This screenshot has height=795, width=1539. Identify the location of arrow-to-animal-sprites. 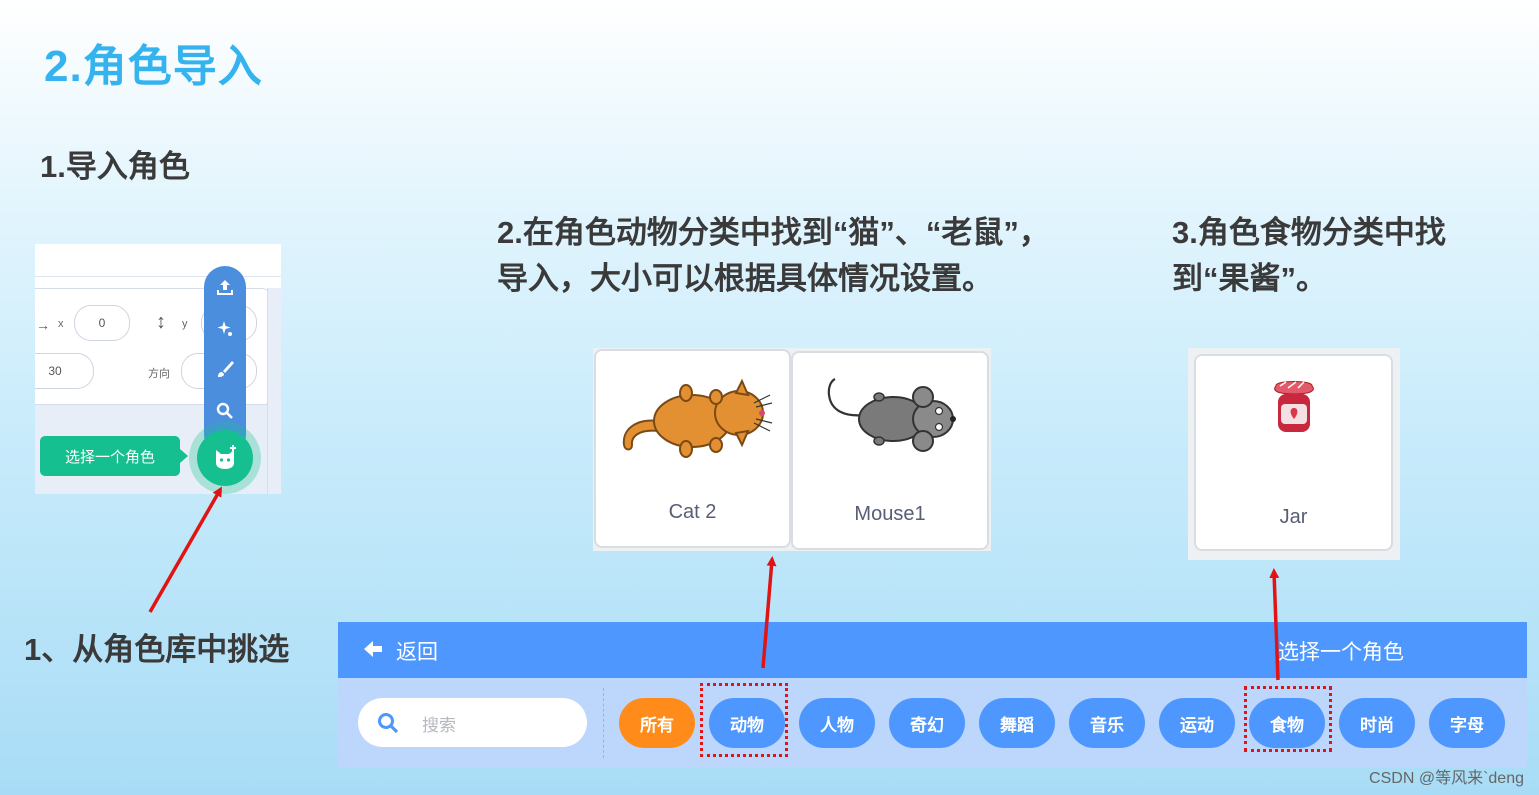
(769, 612).